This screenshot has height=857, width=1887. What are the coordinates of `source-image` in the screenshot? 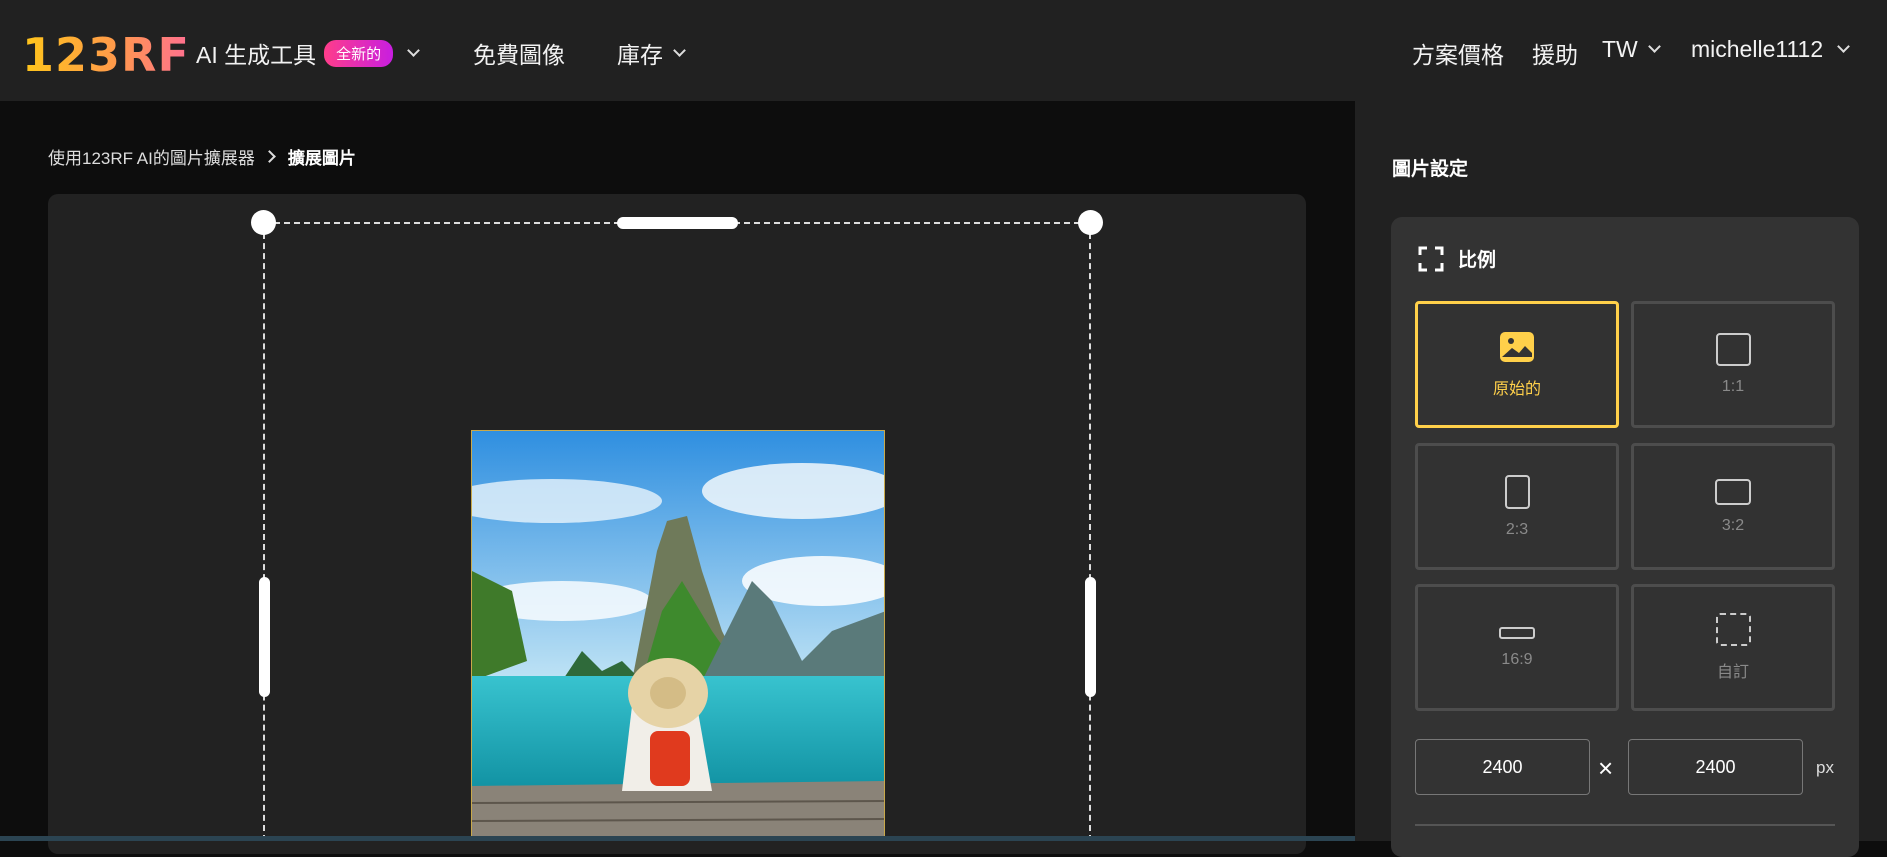 It's located at (678, 635).